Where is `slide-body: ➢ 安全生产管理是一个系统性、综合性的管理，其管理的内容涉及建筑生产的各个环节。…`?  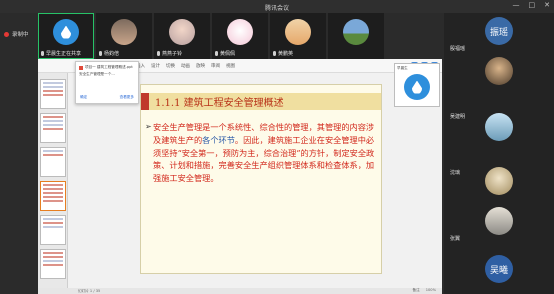
slide-body: ➢ 安全生产管理是一个系统性、综合性的管理，其管理的内容涉及建筑生产的各个环节。… is located at coordinates (260, 153).